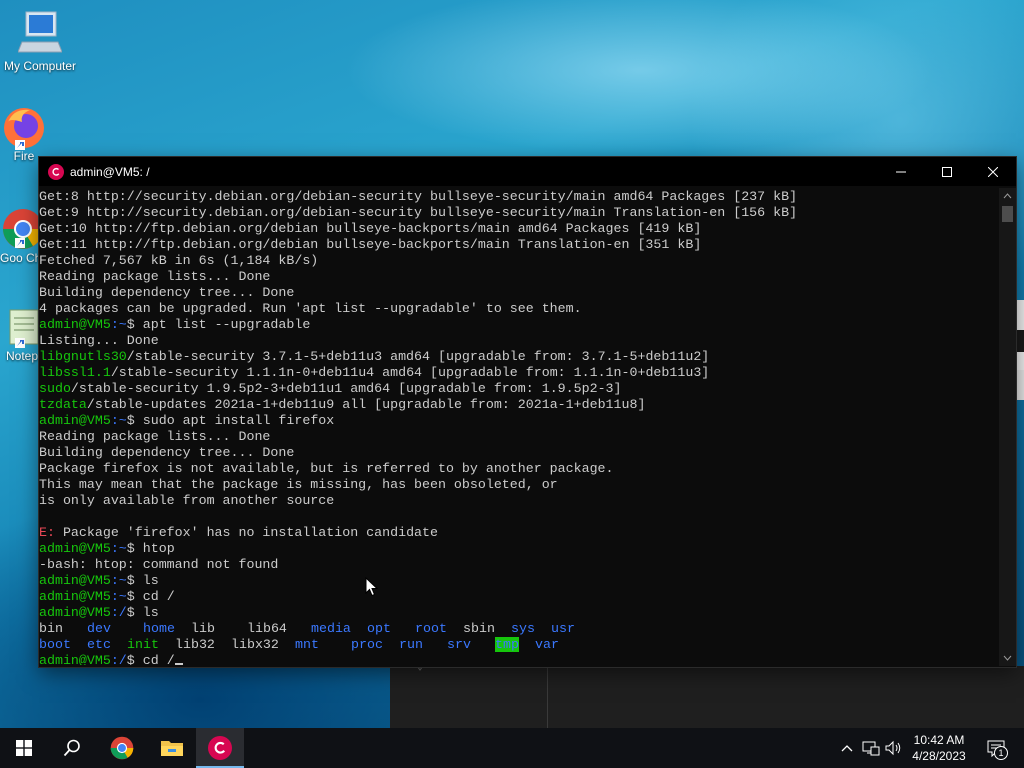 The height and width of the screenshot is (768, 1024). I want to click on maximize-button, so click(947, 171).